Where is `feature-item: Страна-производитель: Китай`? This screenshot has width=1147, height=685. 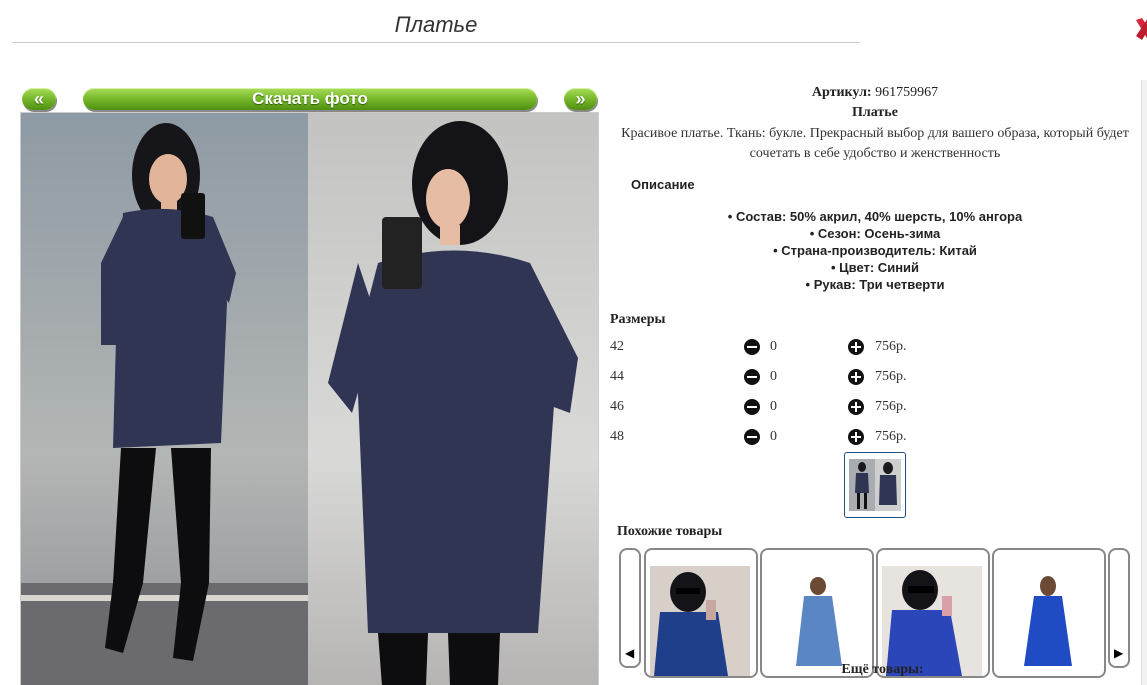 feature-item: Страна-производитель: Китай is located at coordinates (875, 250).